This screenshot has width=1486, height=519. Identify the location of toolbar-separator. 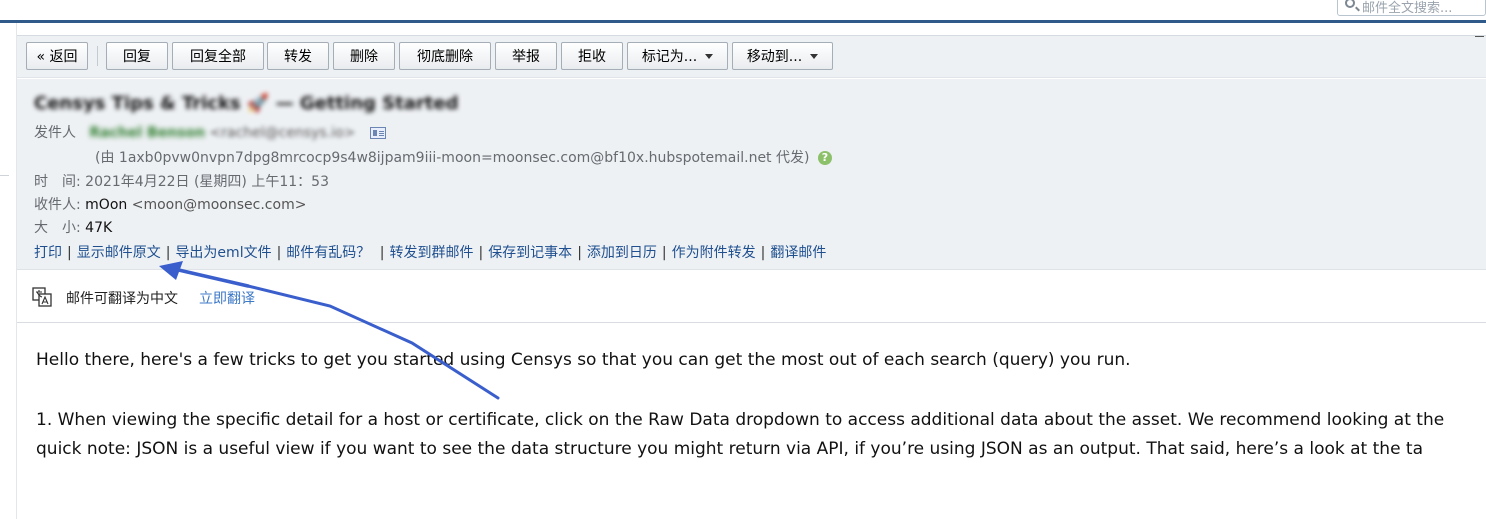
(97, 56).